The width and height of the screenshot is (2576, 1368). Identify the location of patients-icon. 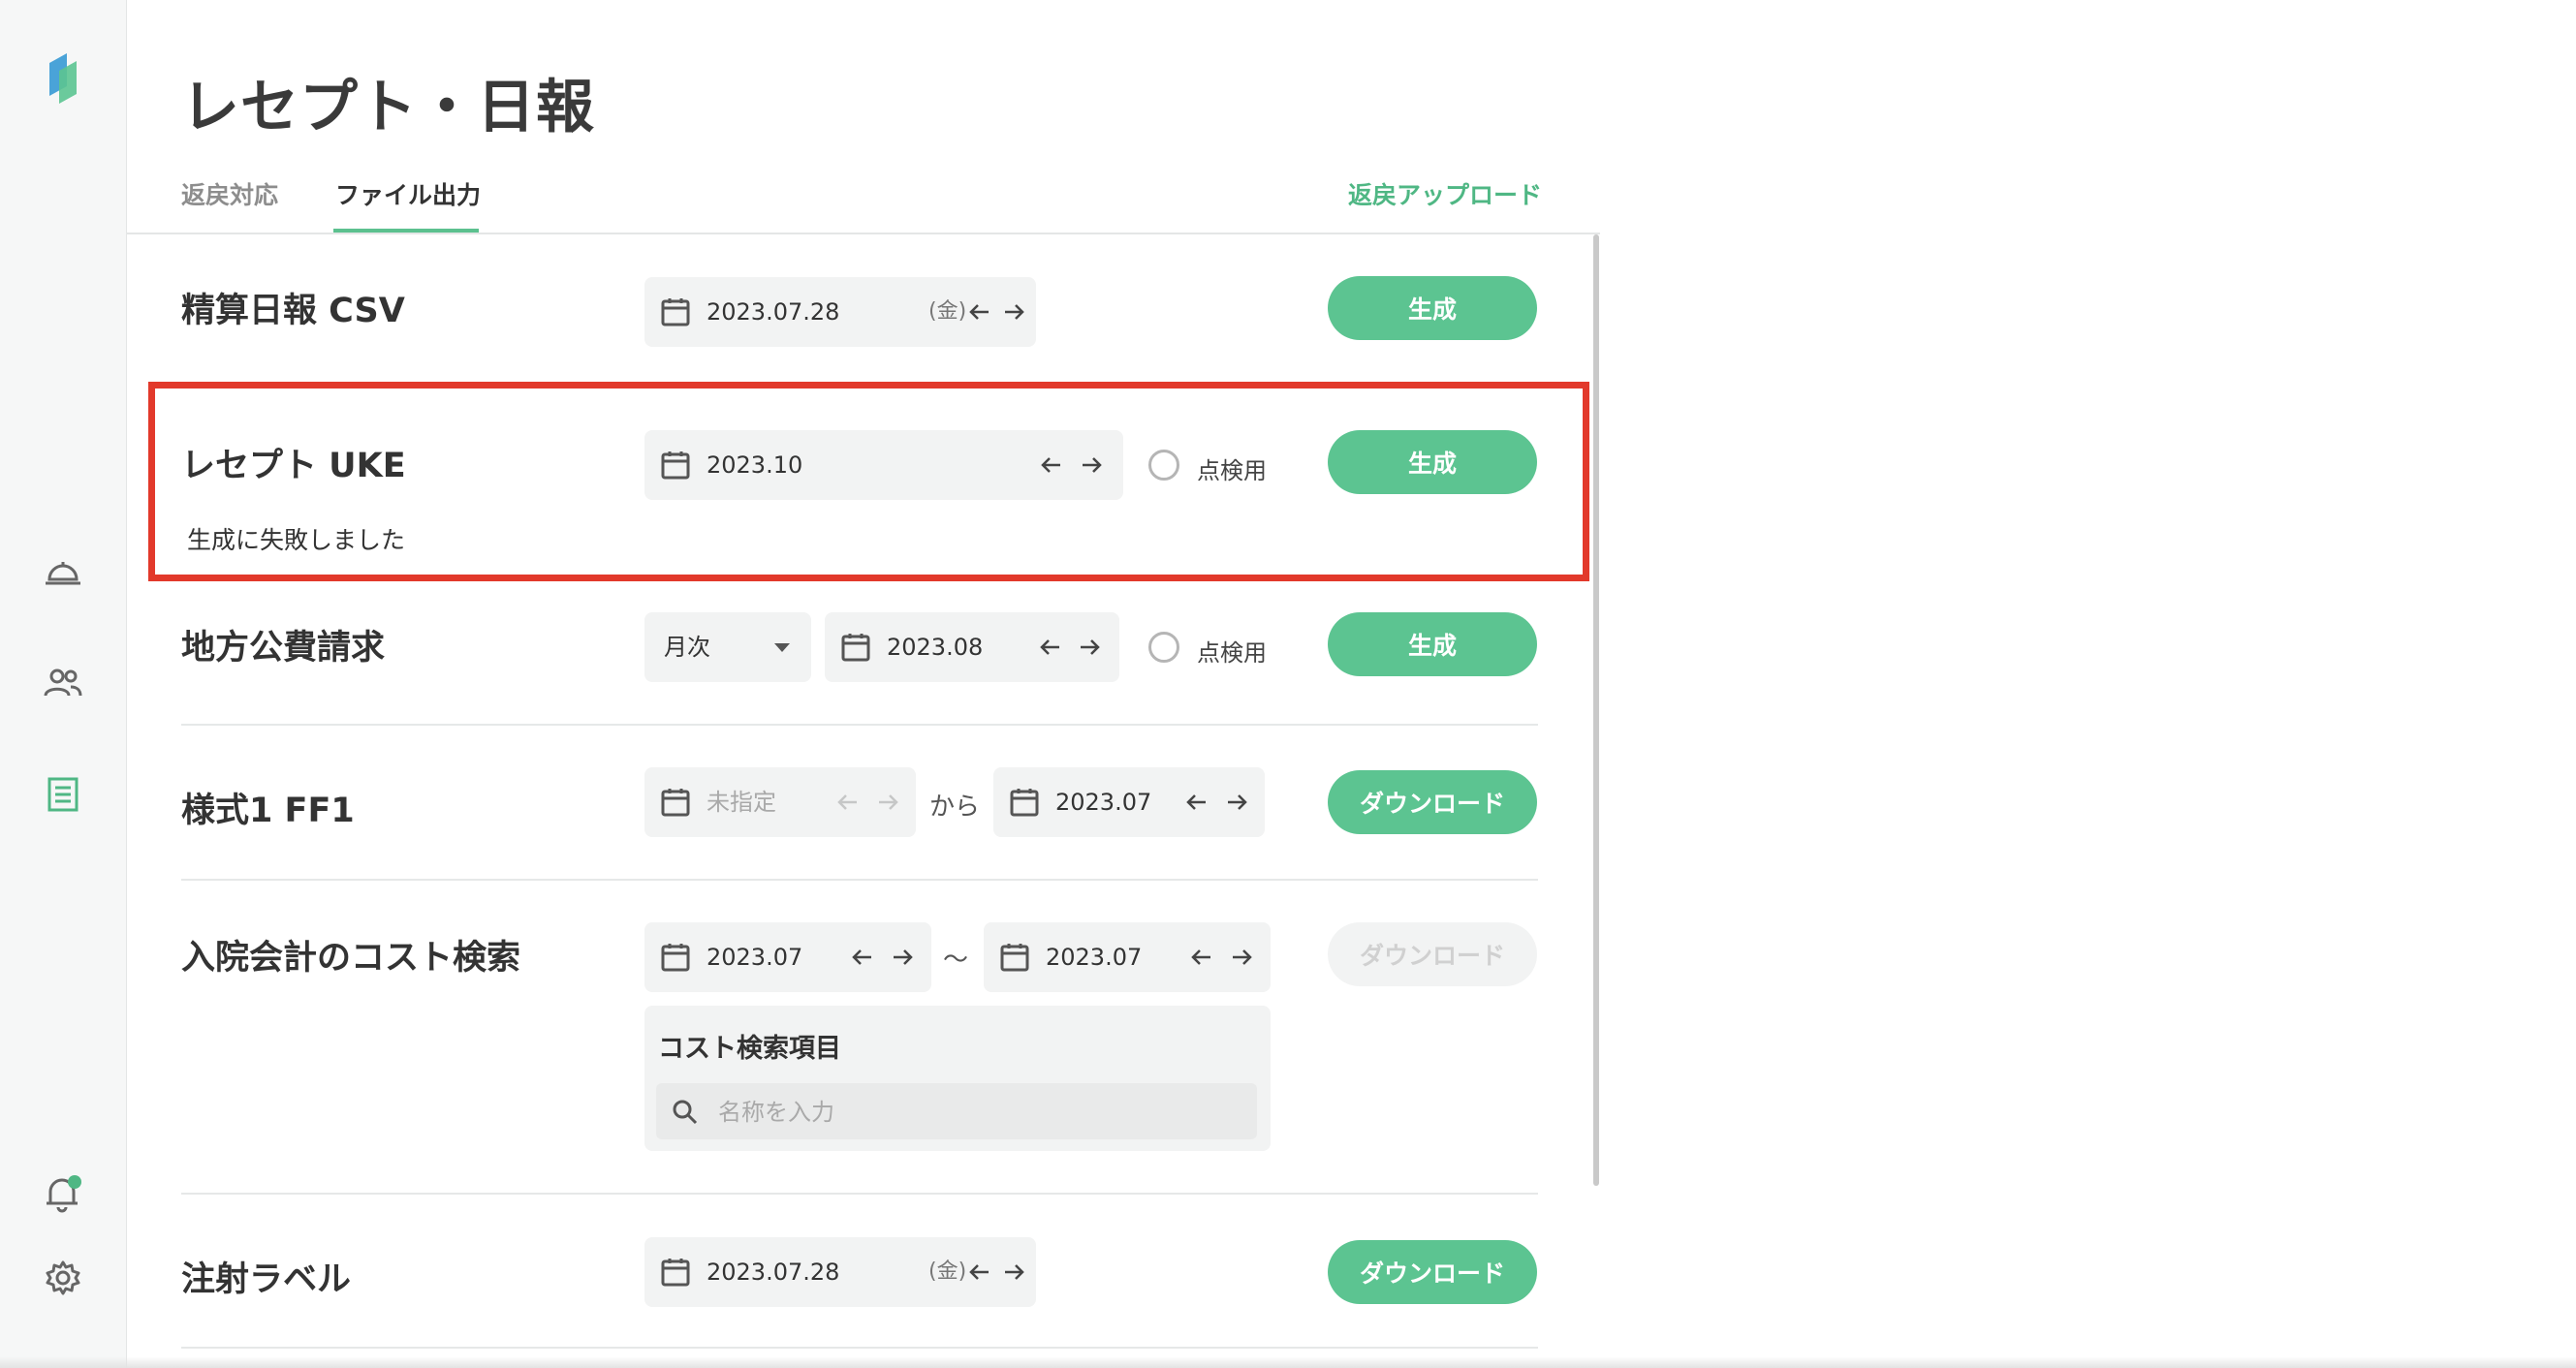
(63, 683).